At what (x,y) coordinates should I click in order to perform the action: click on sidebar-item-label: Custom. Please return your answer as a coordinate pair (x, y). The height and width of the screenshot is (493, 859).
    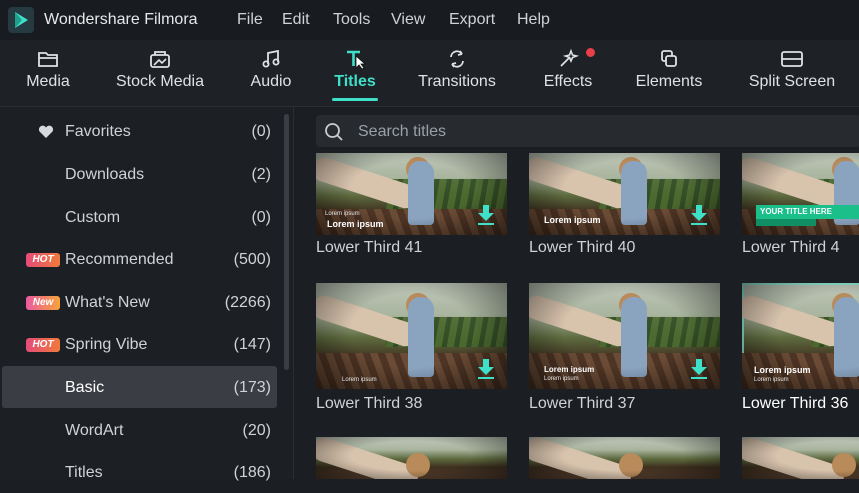
    Looking at the image, I should click on (93, 217).